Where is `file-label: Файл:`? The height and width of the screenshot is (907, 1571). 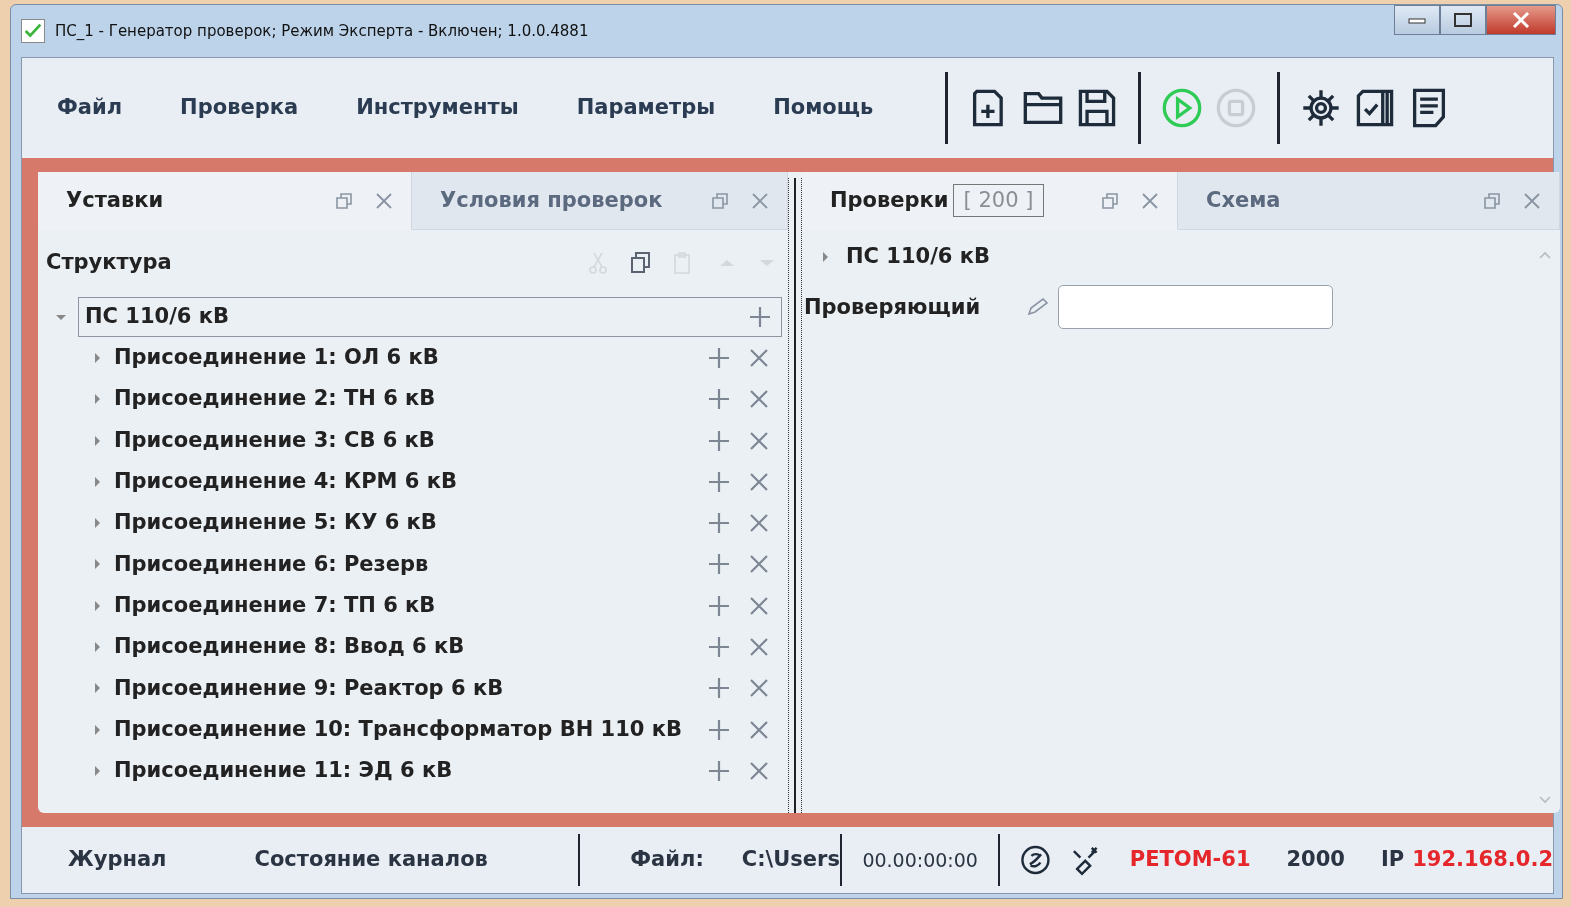 file-label: Файл: is located at coordinates (667, 860).